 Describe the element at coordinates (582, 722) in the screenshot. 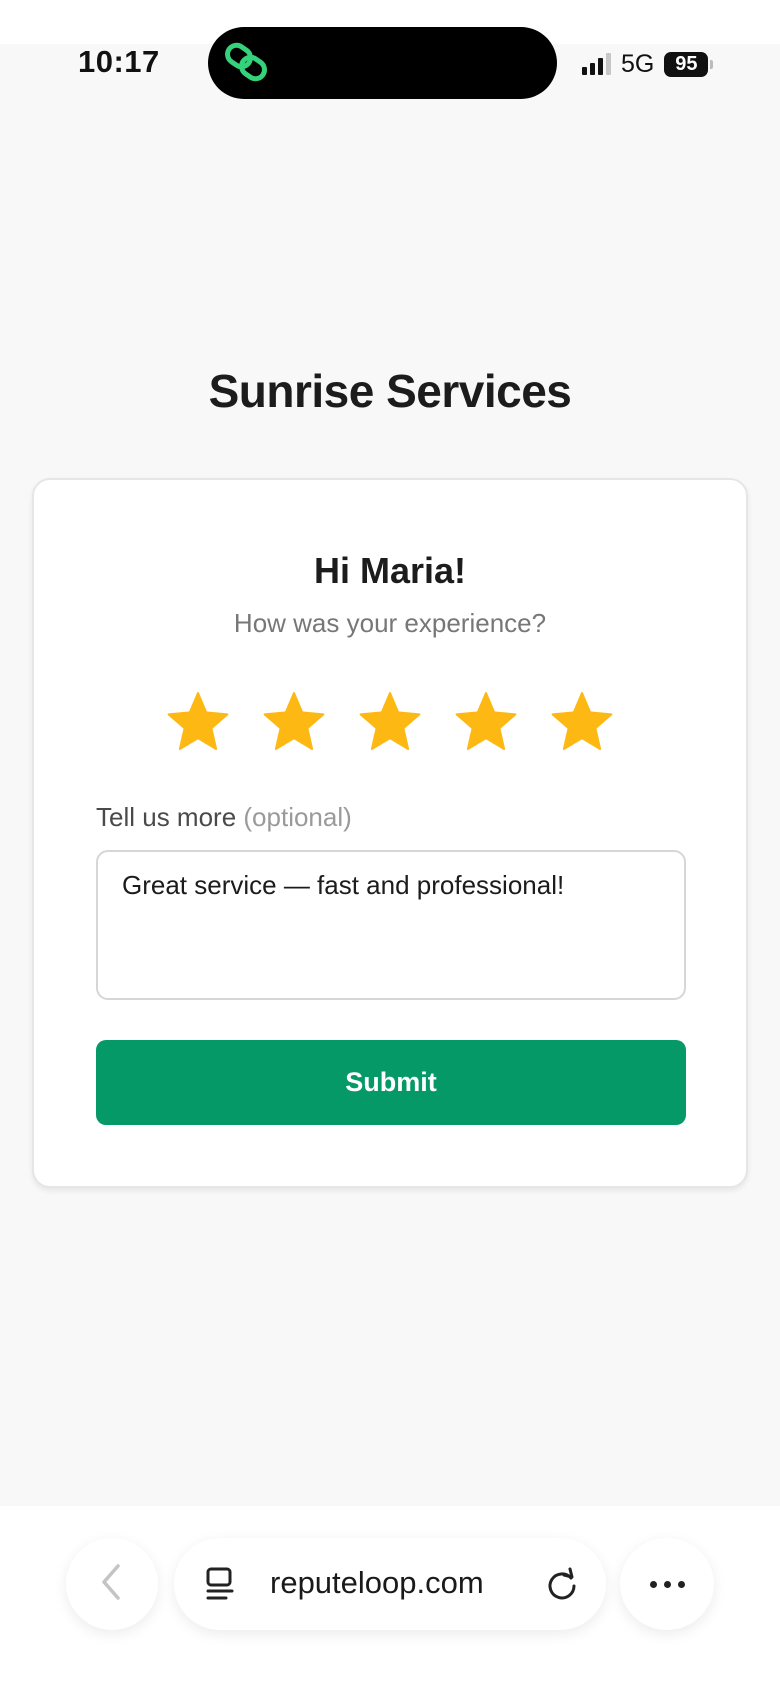

I see `star-5-icon` at that location.